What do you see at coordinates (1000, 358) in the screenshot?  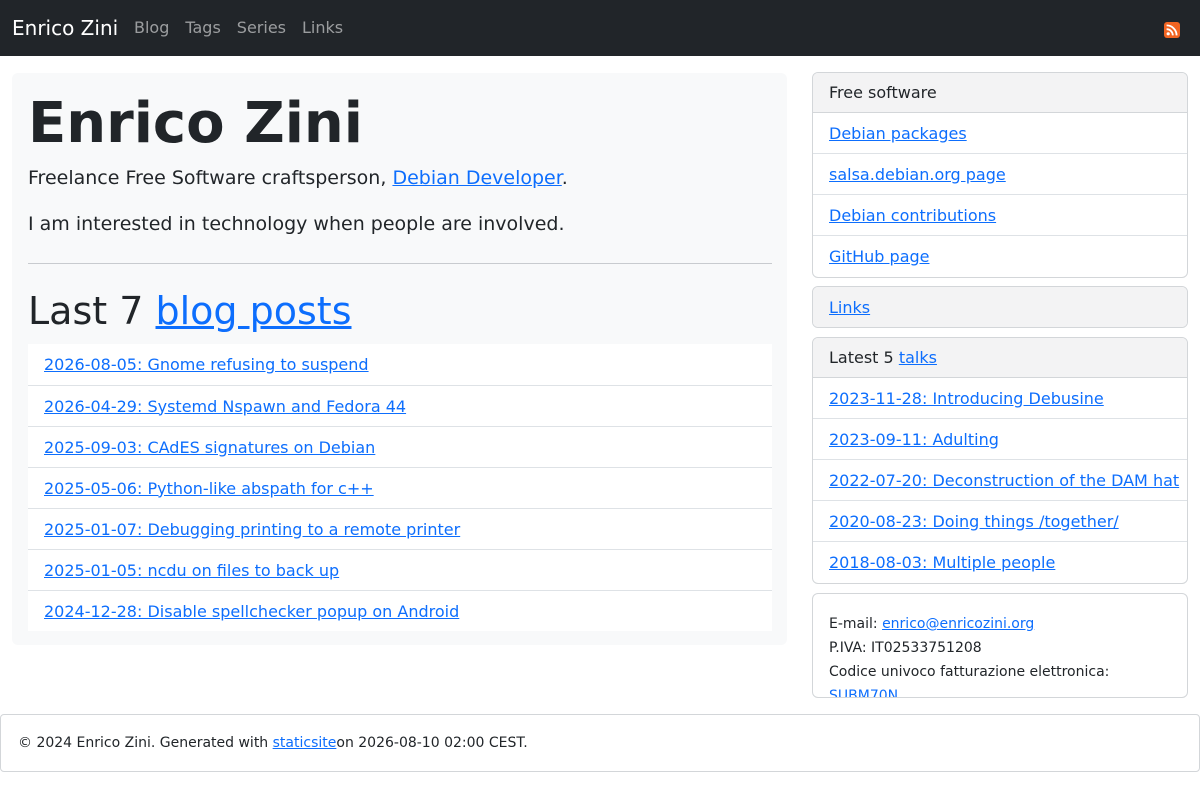 I see `card-header: Latest 5 talks` at bounding box center [1000, 358].